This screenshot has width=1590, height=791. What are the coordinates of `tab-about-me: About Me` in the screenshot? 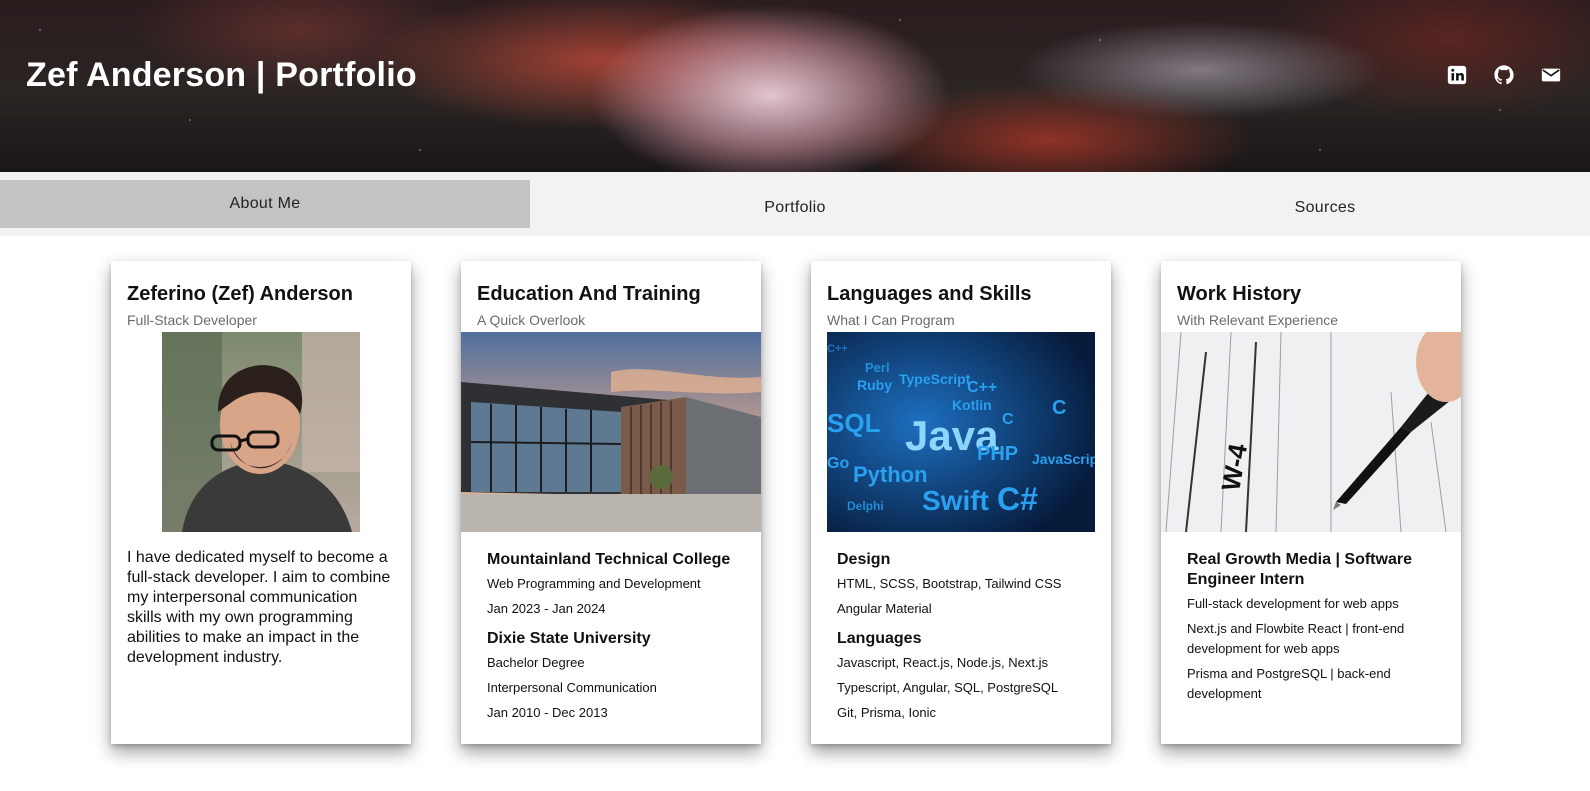 It's located at (265, 204).